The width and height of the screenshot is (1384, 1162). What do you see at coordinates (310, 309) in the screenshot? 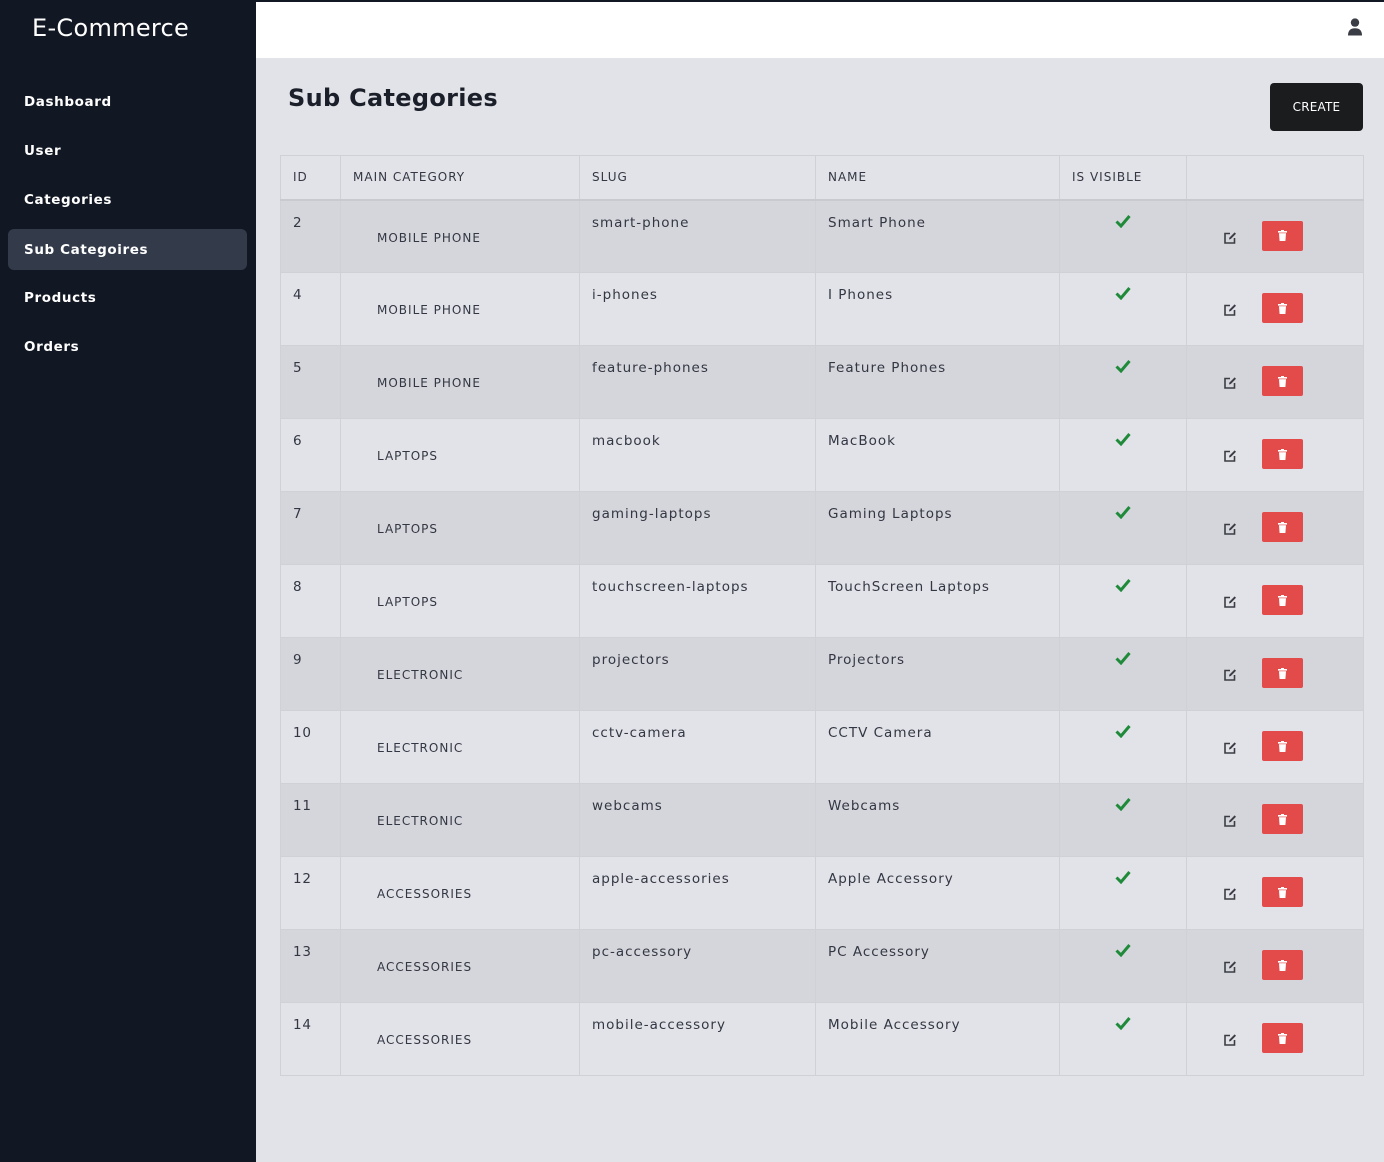
I see `cell-id: 4` at bounding box center [310, 309].